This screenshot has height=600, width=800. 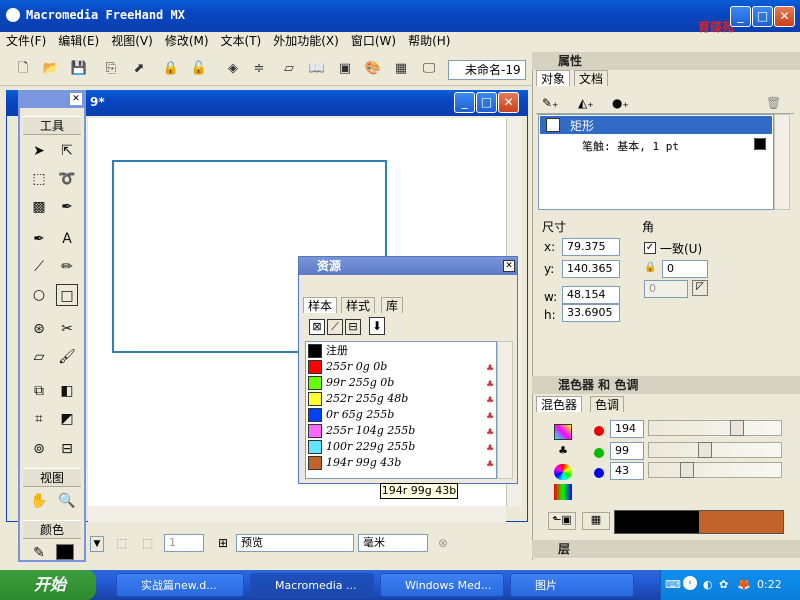 I want to click on tab-styles: 样式, so click(x=358, y=305).